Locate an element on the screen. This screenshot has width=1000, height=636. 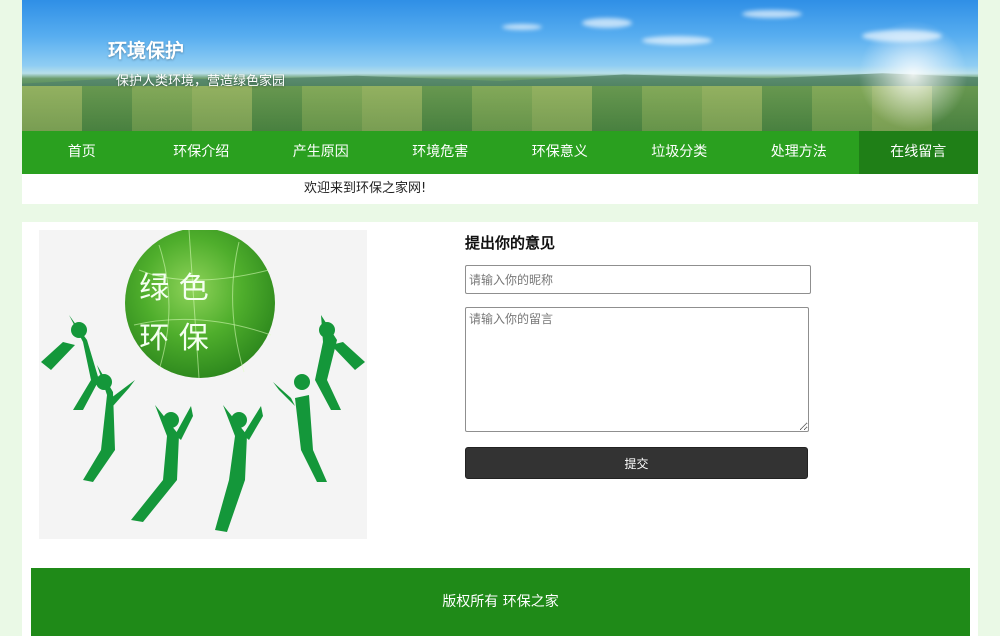
footer-copyright: 版权所有 环保之家 is located at coordinates (500, 602).